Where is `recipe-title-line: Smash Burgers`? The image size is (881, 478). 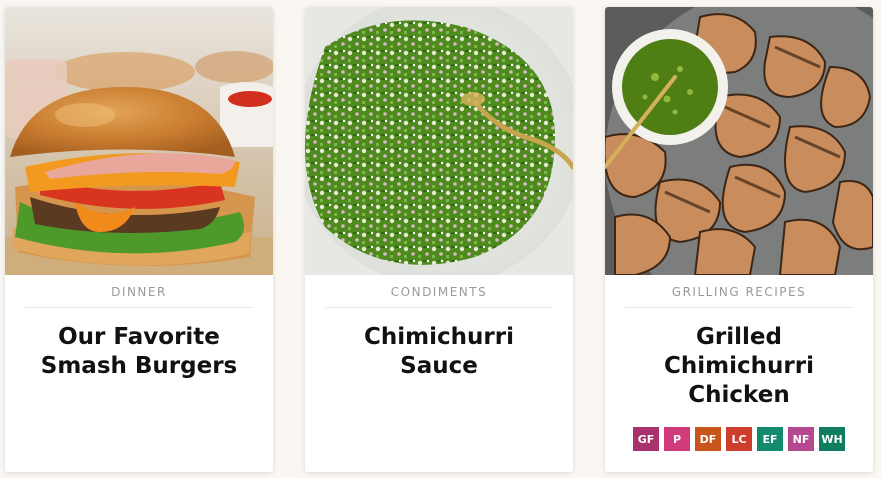 recipe-title-line: Smash Burgers is located at coordinates (139, 366).